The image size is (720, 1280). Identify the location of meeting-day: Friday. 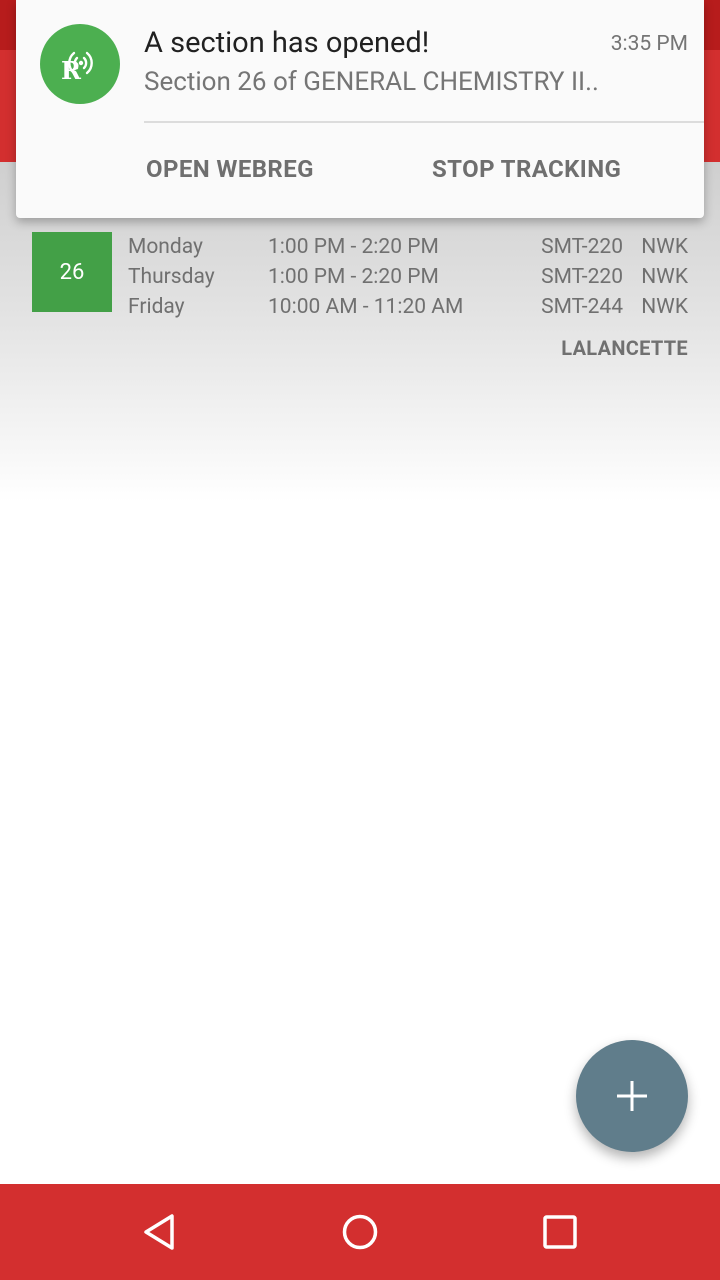
(156, 307).